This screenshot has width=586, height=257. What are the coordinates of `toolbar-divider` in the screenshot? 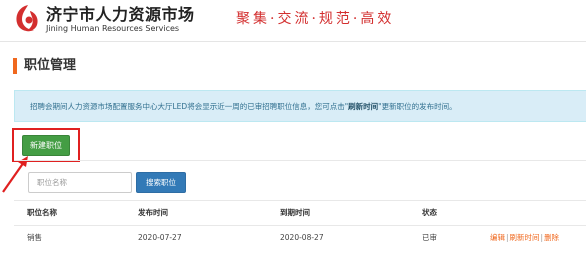 It's located at (300, 160).